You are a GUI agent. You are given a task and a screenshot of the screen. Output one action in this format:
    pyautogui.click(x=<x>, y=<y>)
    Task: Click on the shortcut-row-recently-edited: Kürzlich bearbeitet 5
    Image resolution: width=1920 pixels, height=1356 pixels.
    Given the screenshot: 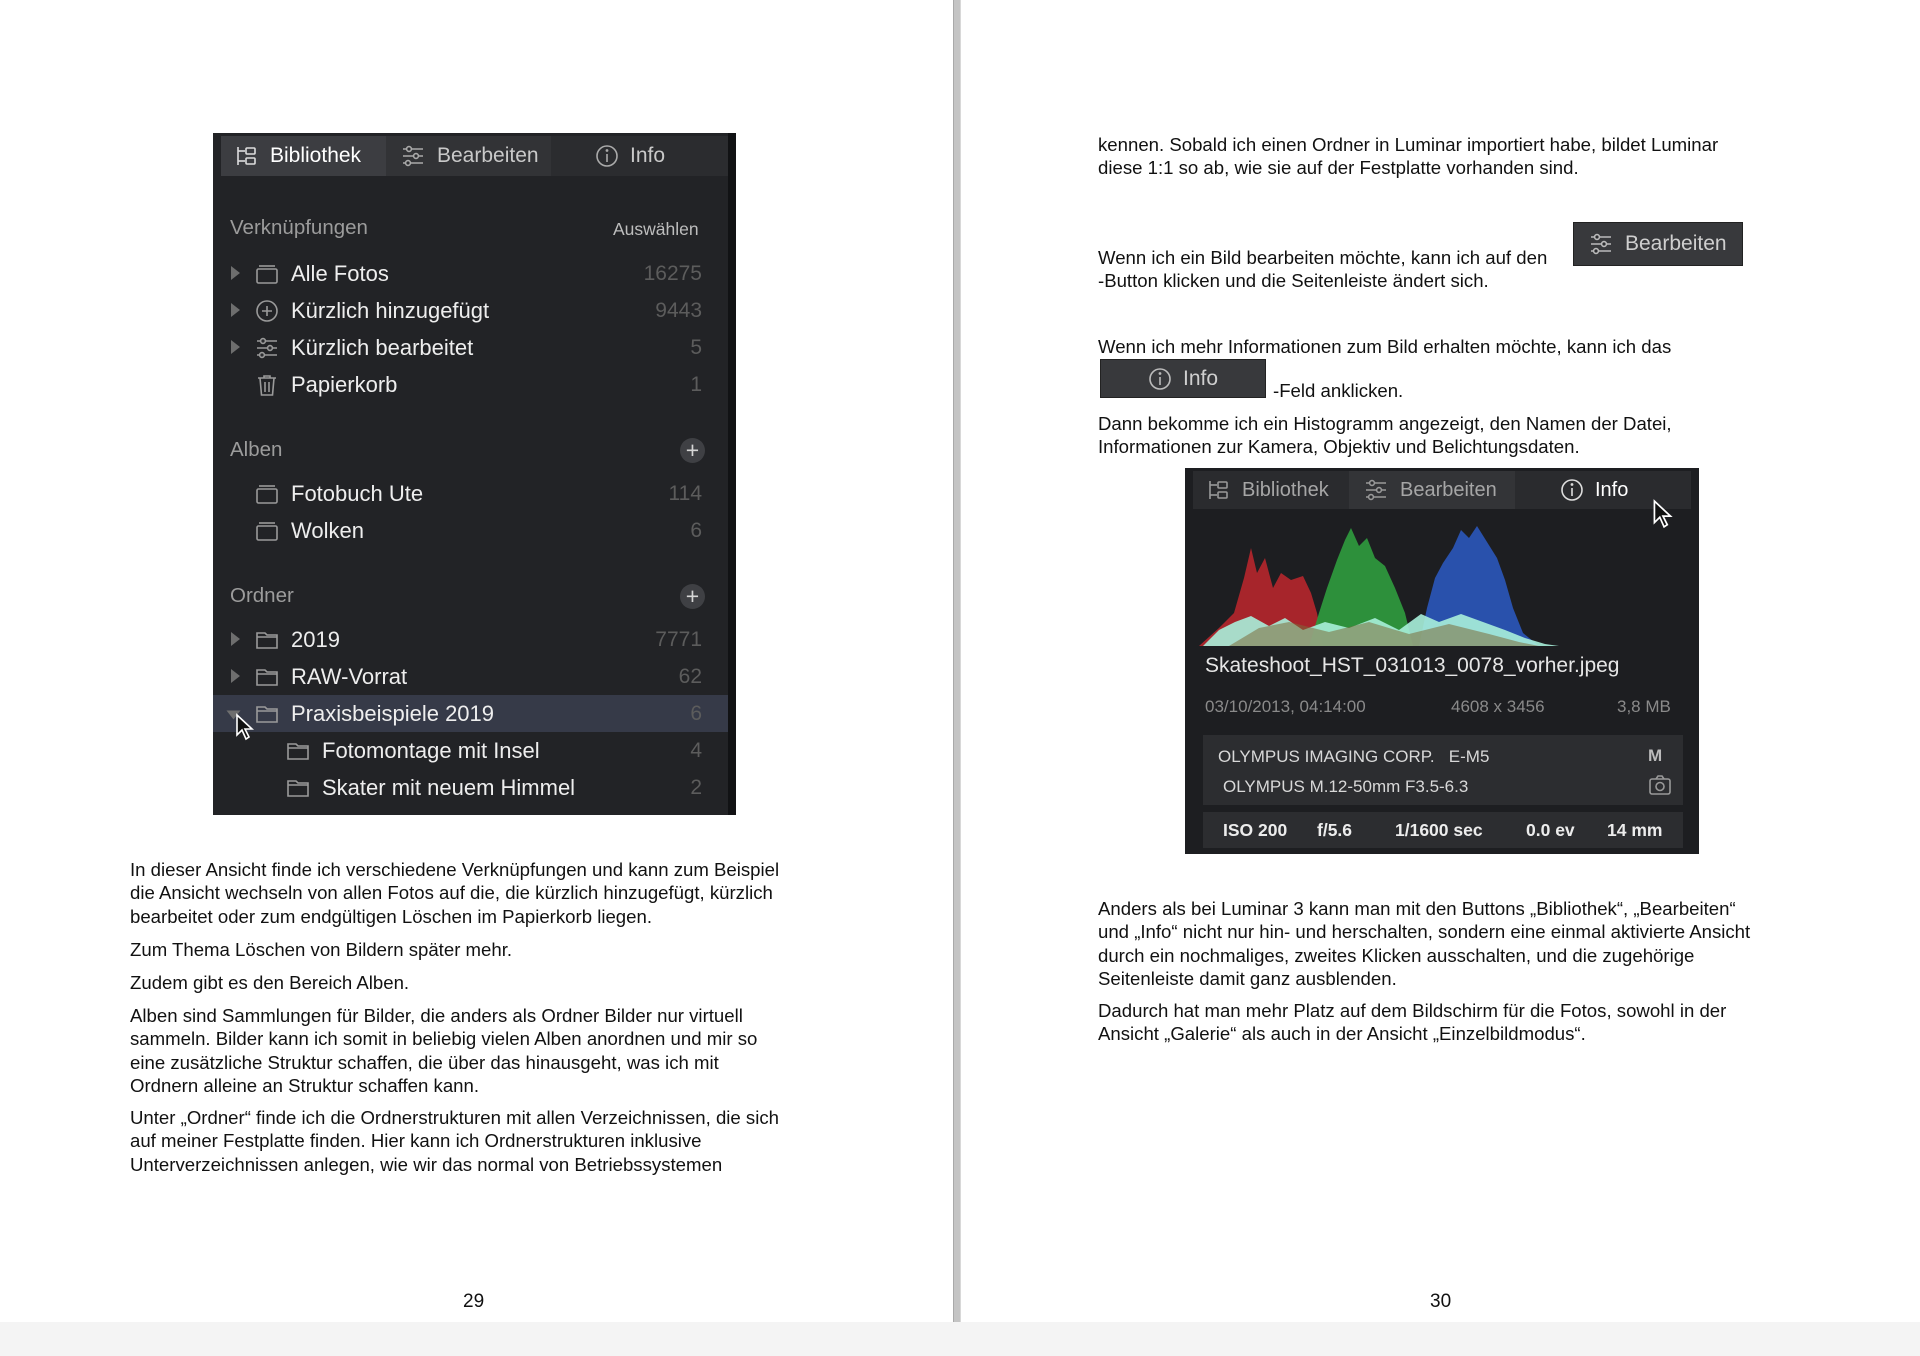 What is the action you would take?
    pyautogui.click(x=470, y=347)
    